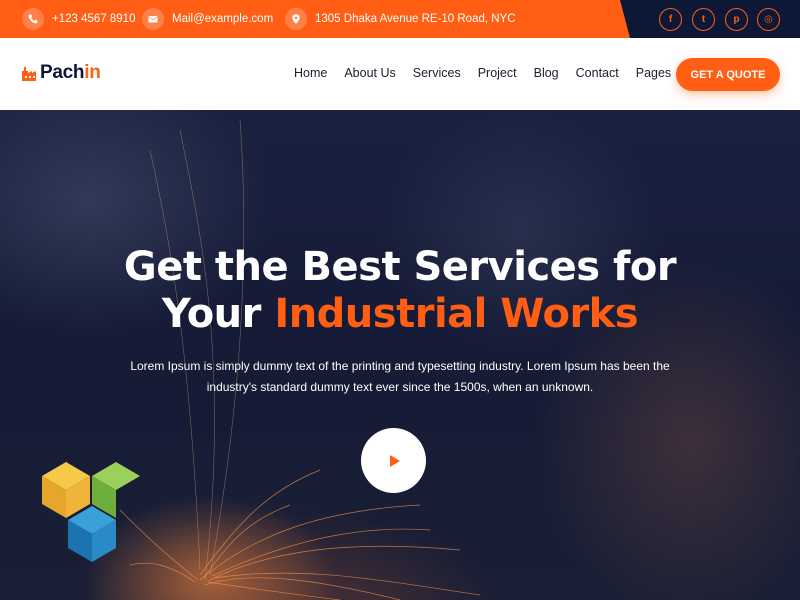 This screenshot has height=600, width=800. I want to click on topbar-phone-text: +123 4567 8910, so click(94, 19).